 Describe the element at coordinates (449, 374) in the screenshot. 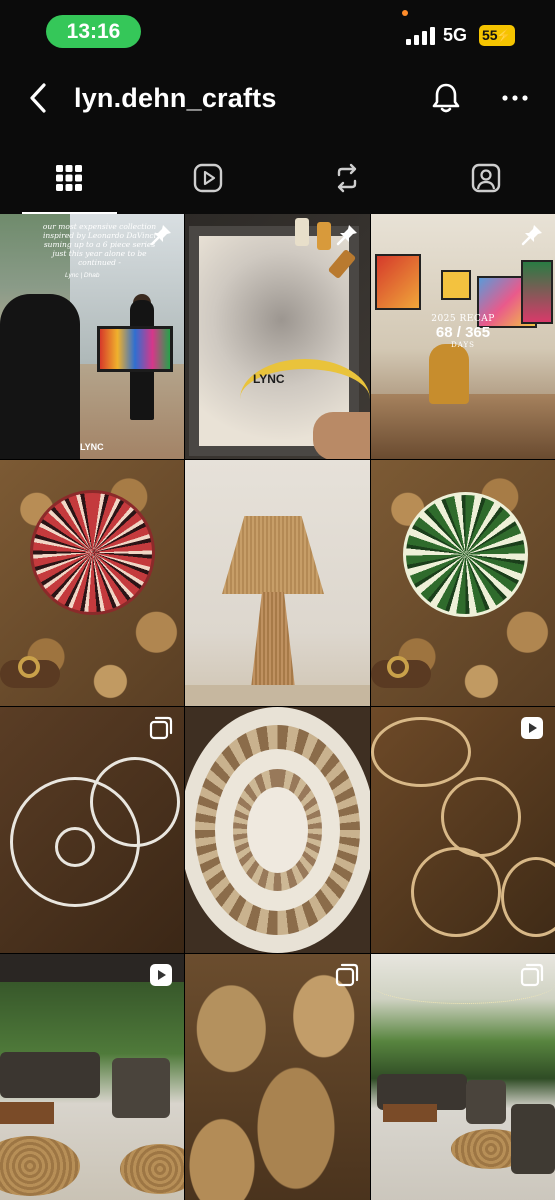

I see `artist-figure` at that location.